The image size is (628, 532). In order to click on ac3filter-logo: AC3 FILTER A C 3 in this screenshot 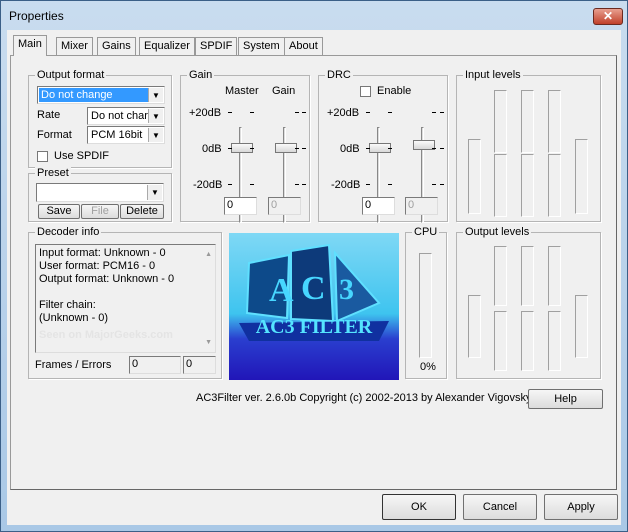, I will do `click(314, 306)`.